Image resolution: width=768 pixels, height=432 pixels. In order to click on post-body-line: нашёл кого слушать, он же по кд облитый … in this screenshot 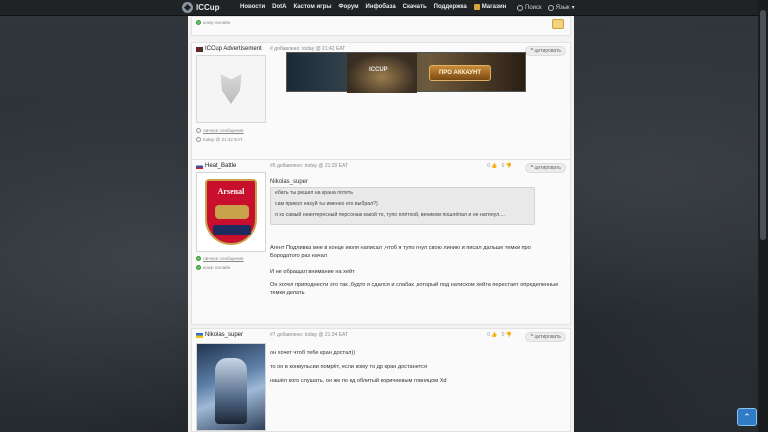, I will do `click(358, 381)`.